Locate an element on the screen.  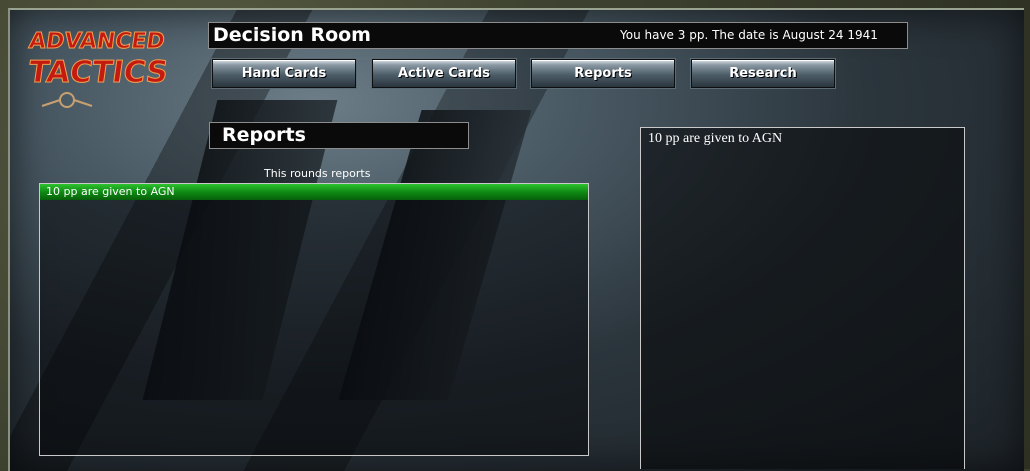
reports-list-caption: This rounds reports is located at coordinates (317, 173).